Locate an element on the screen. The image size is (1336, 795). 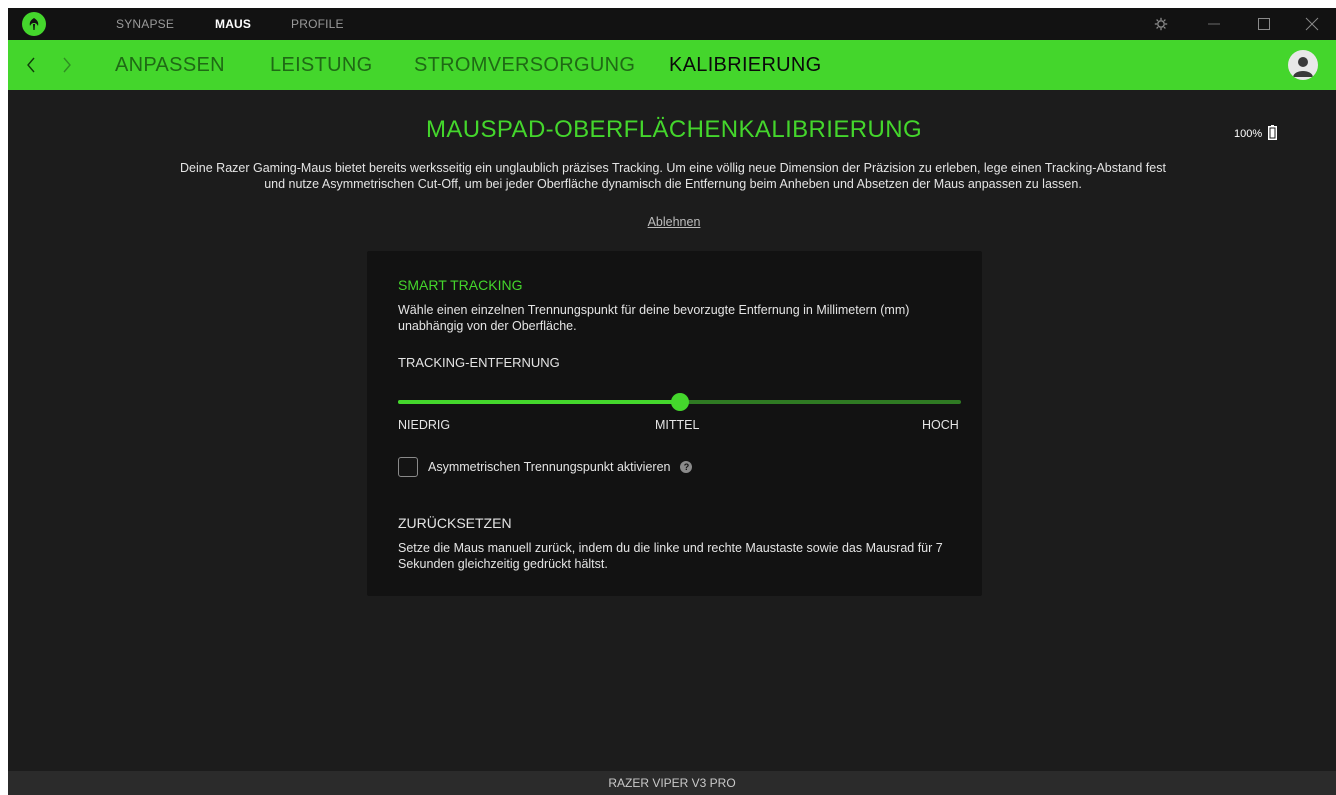
tab-maus: MAUS is located at coordinates (233, 24).